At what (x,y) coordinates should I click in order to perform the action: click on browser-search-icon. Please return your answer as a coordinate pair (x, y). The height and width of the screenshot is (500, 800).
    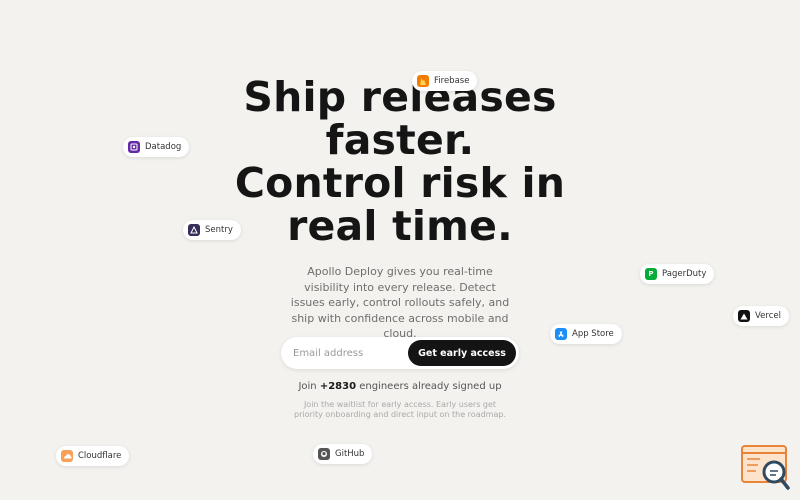
    Looking at the image, I should click on (765, 467).